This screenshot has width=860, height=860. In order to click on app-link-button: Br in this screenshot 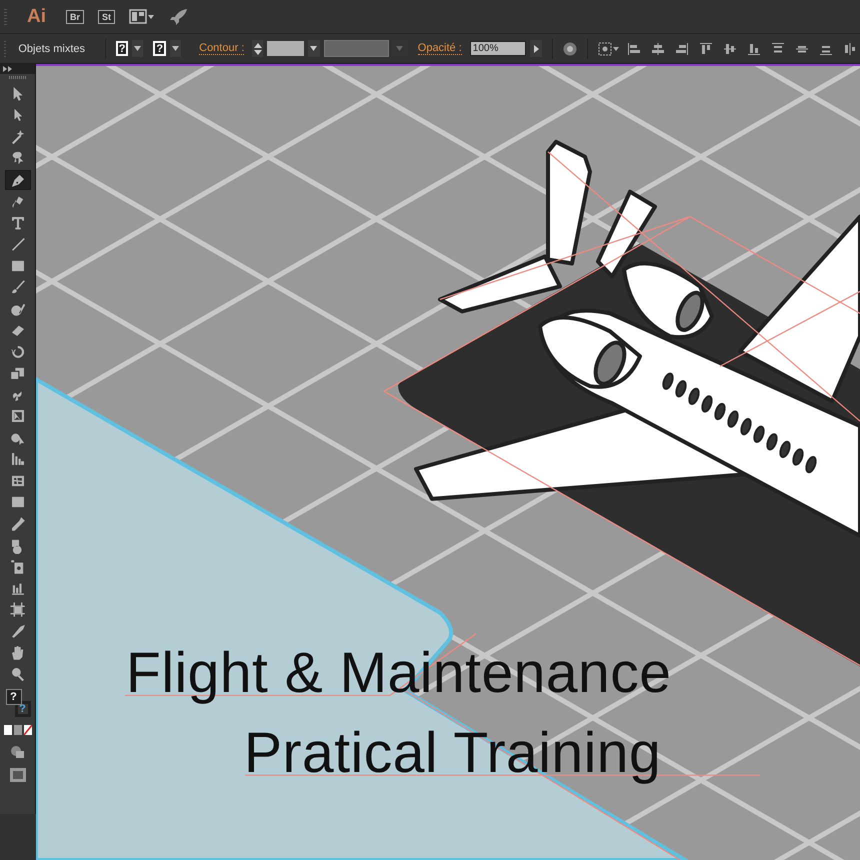, I will do `click(75, 17)`.